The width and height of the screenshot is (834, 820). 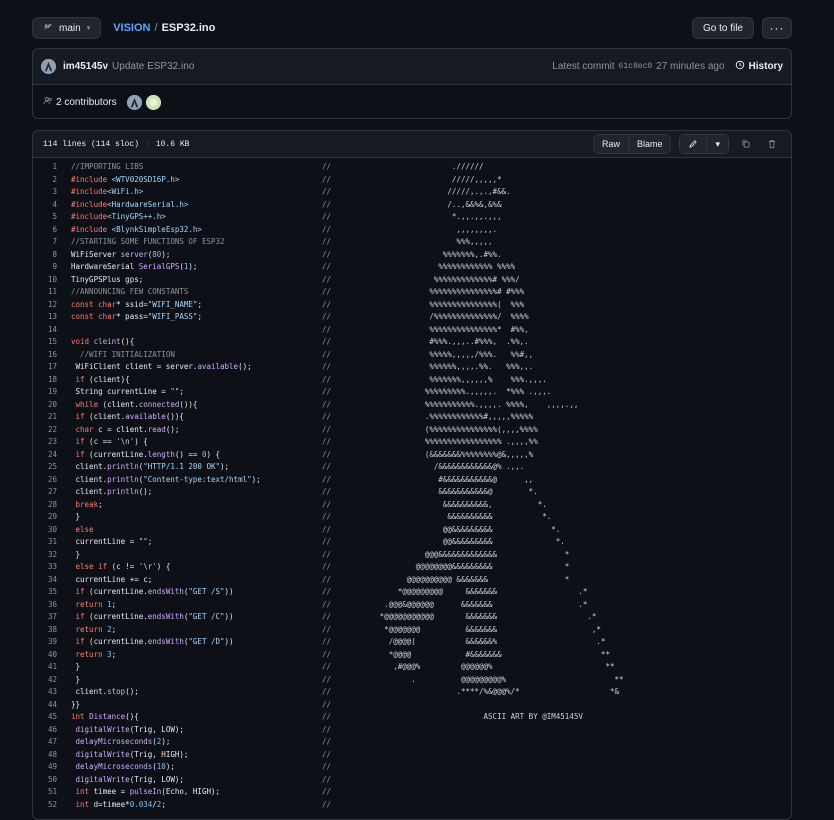 I want to click on commit-author: im45145v, so click(x=85, y=66).